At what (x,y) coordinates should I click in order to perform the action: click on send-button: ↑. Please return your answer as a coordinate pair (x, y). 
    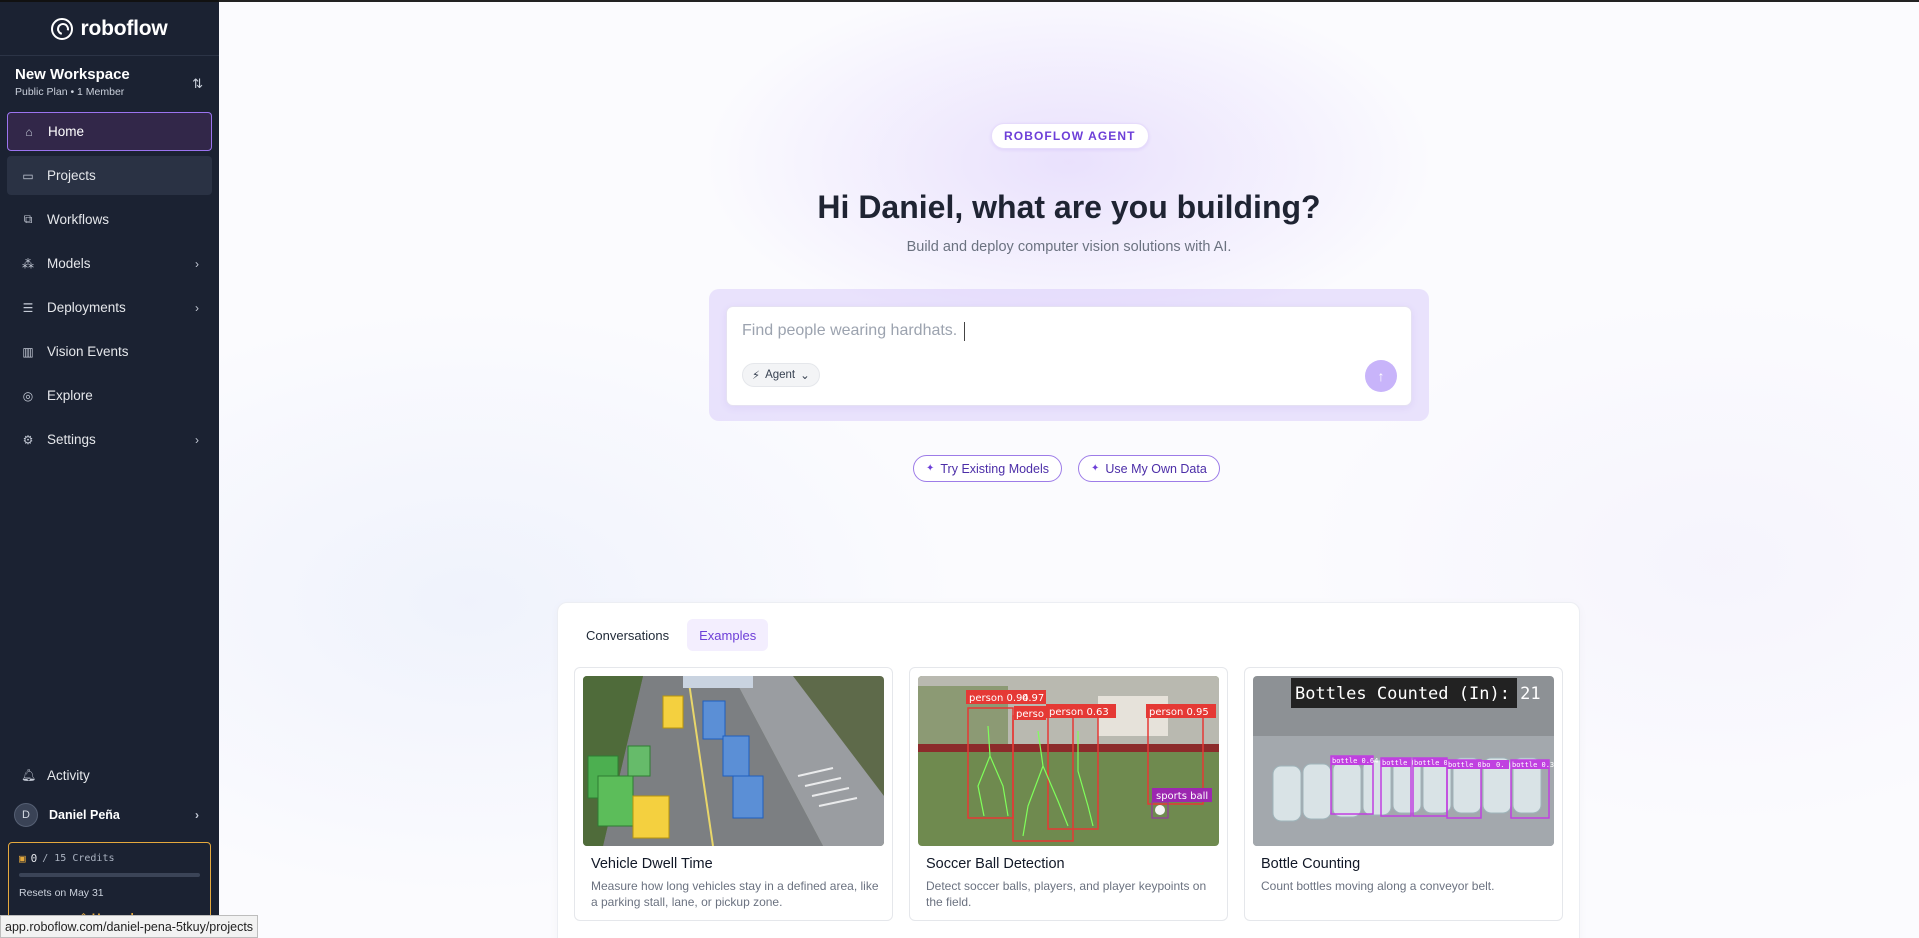
    Looking at the image, I should click on (1381, 376).